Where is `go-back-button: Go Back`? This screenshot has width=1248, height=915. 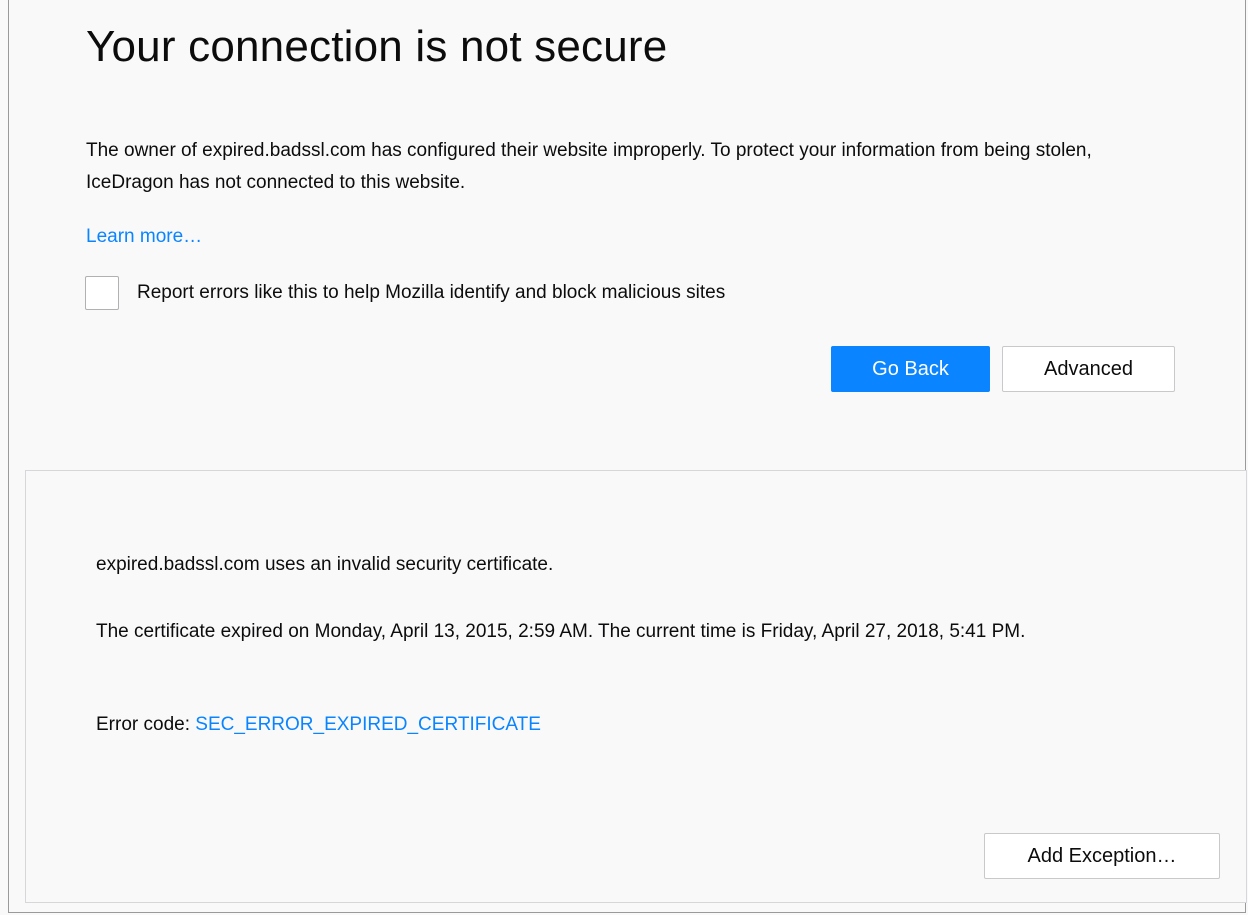 go-back-button: Go Back is located at coordinates (910, 369).